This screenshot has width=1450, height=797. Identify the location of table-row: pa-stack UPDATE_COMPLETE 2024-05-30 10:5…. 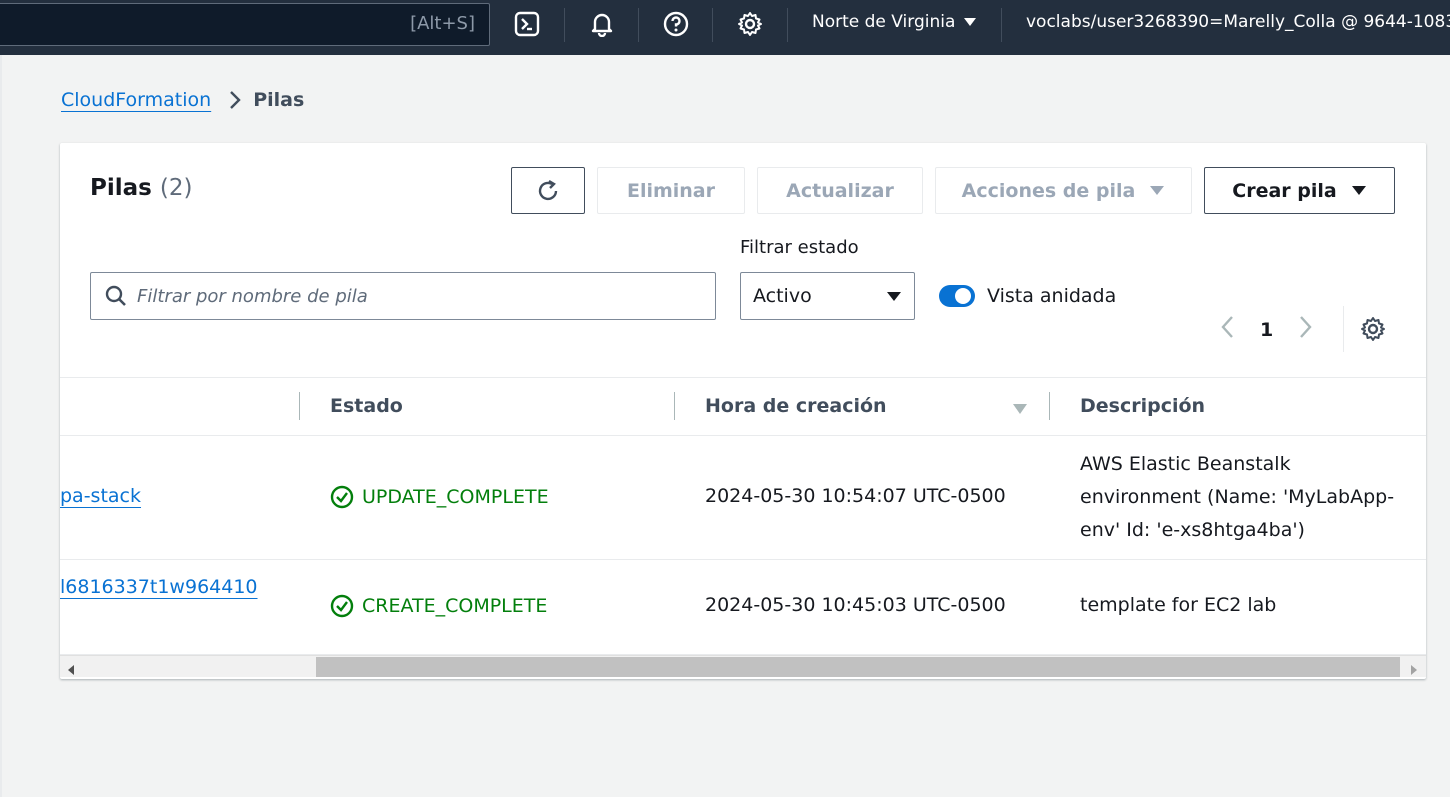
(743, 498).